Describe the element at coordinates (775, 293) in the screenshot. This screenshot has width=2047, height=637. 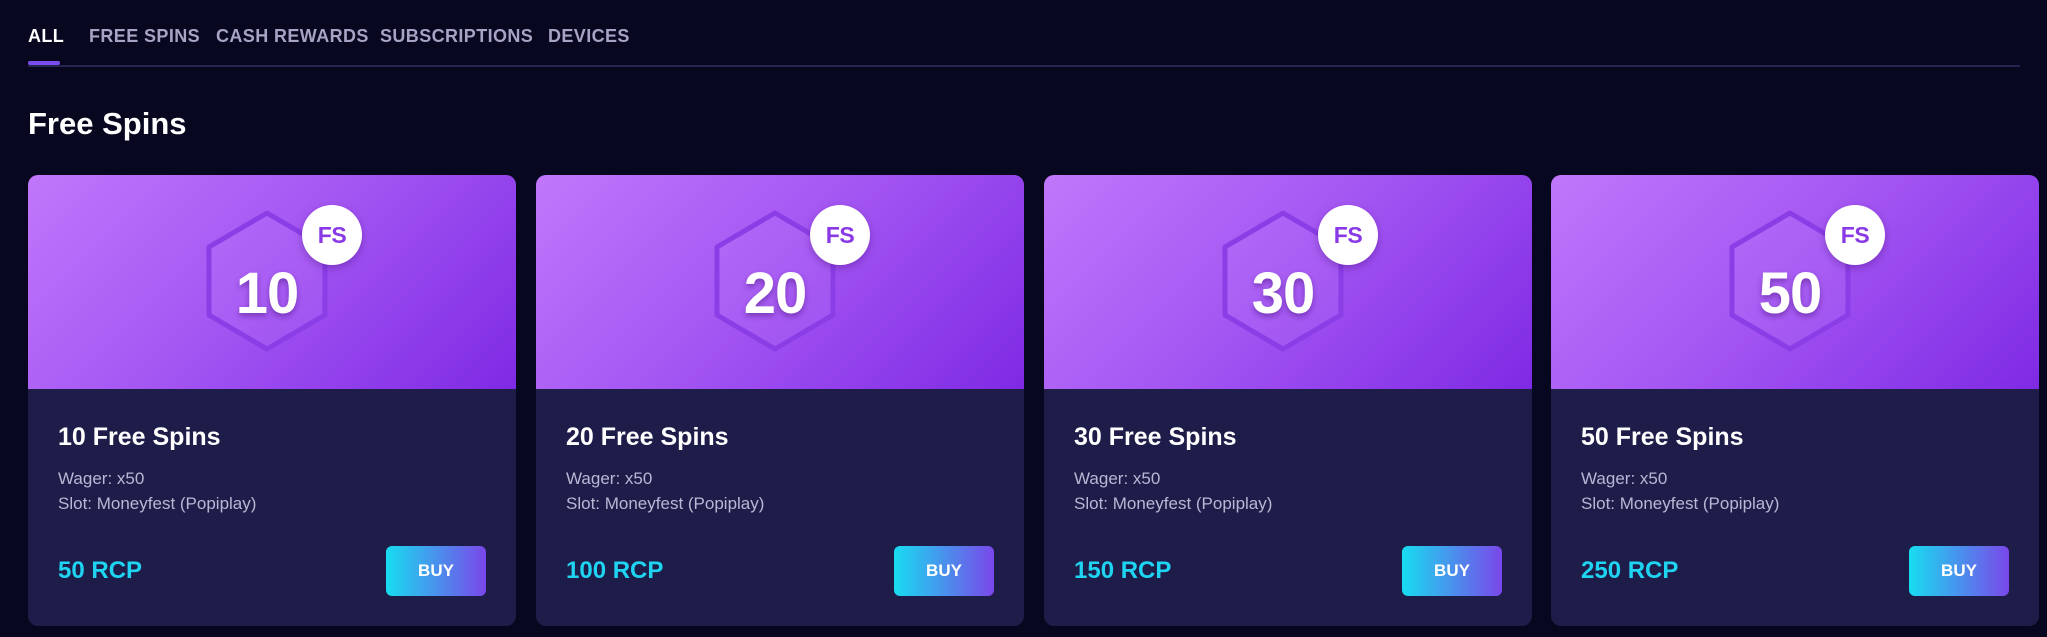
I see `hero-number: 20` at that location.